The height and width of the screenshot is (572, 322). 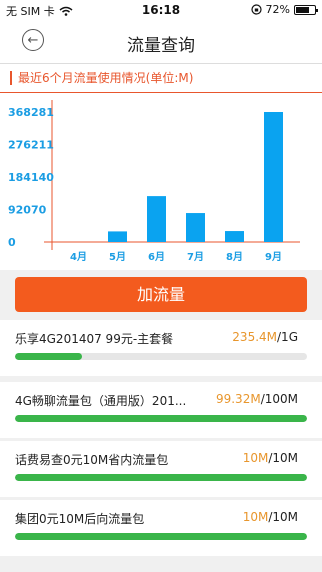 I want to click on package-name: 集团0元10M后向流量包, so click(x=80, y=519).